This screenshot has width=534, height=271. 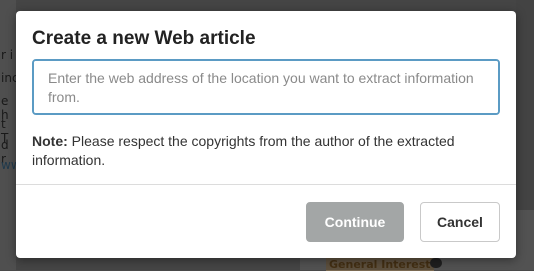 I want to click on footer-divider, so click(x=266, y=184).